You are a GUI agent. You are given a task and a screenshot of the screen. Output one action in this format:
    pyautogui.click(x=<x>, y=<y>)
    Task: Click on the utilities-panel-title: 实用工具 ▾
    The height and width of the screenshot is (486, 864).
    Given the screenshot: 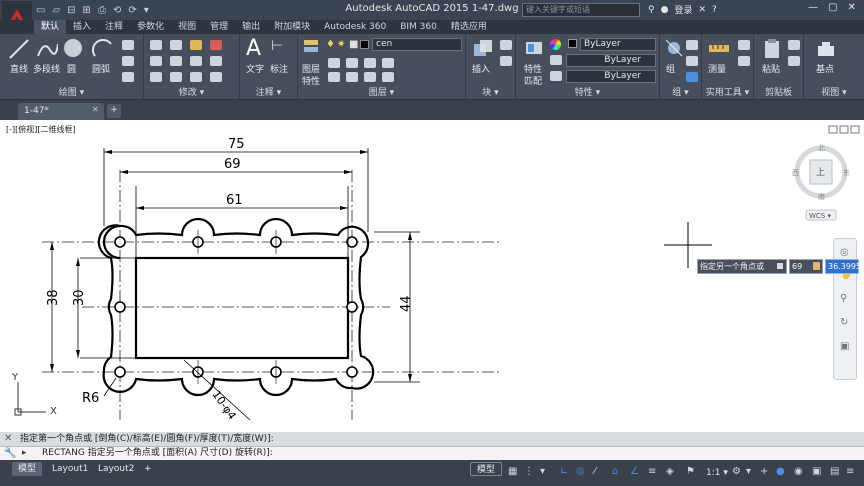 What is the action you would take?
    pyautogui.click(x=727, y=91)
    